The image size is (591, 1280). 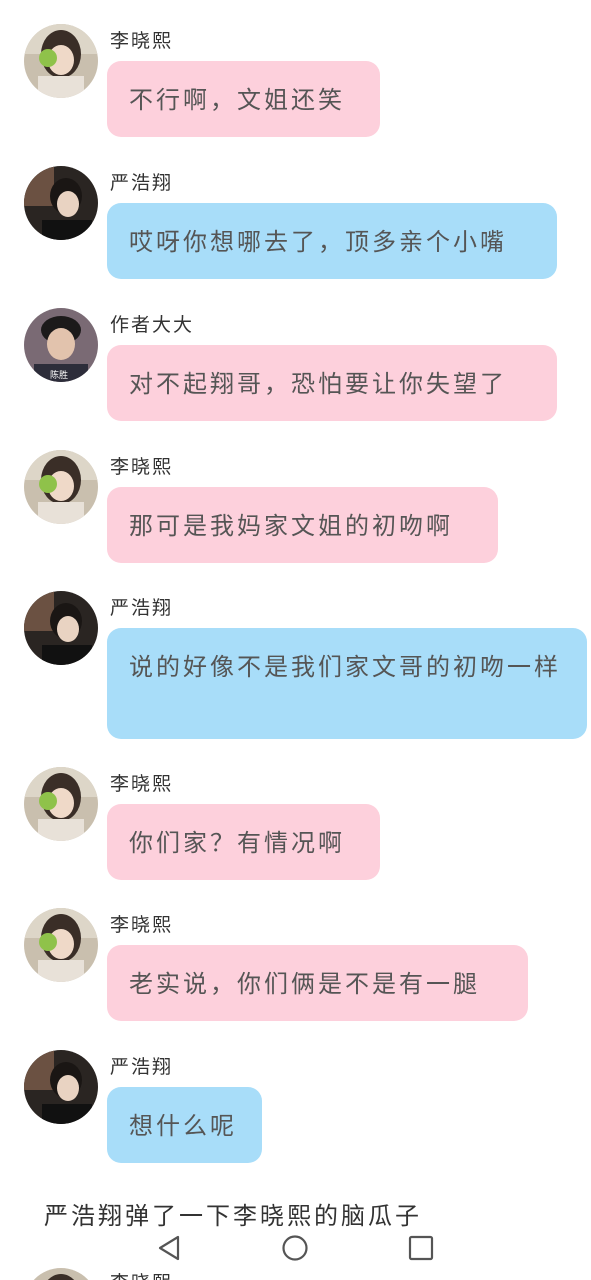 I want to click on navigation-bar, so click(x=295, y=1248).